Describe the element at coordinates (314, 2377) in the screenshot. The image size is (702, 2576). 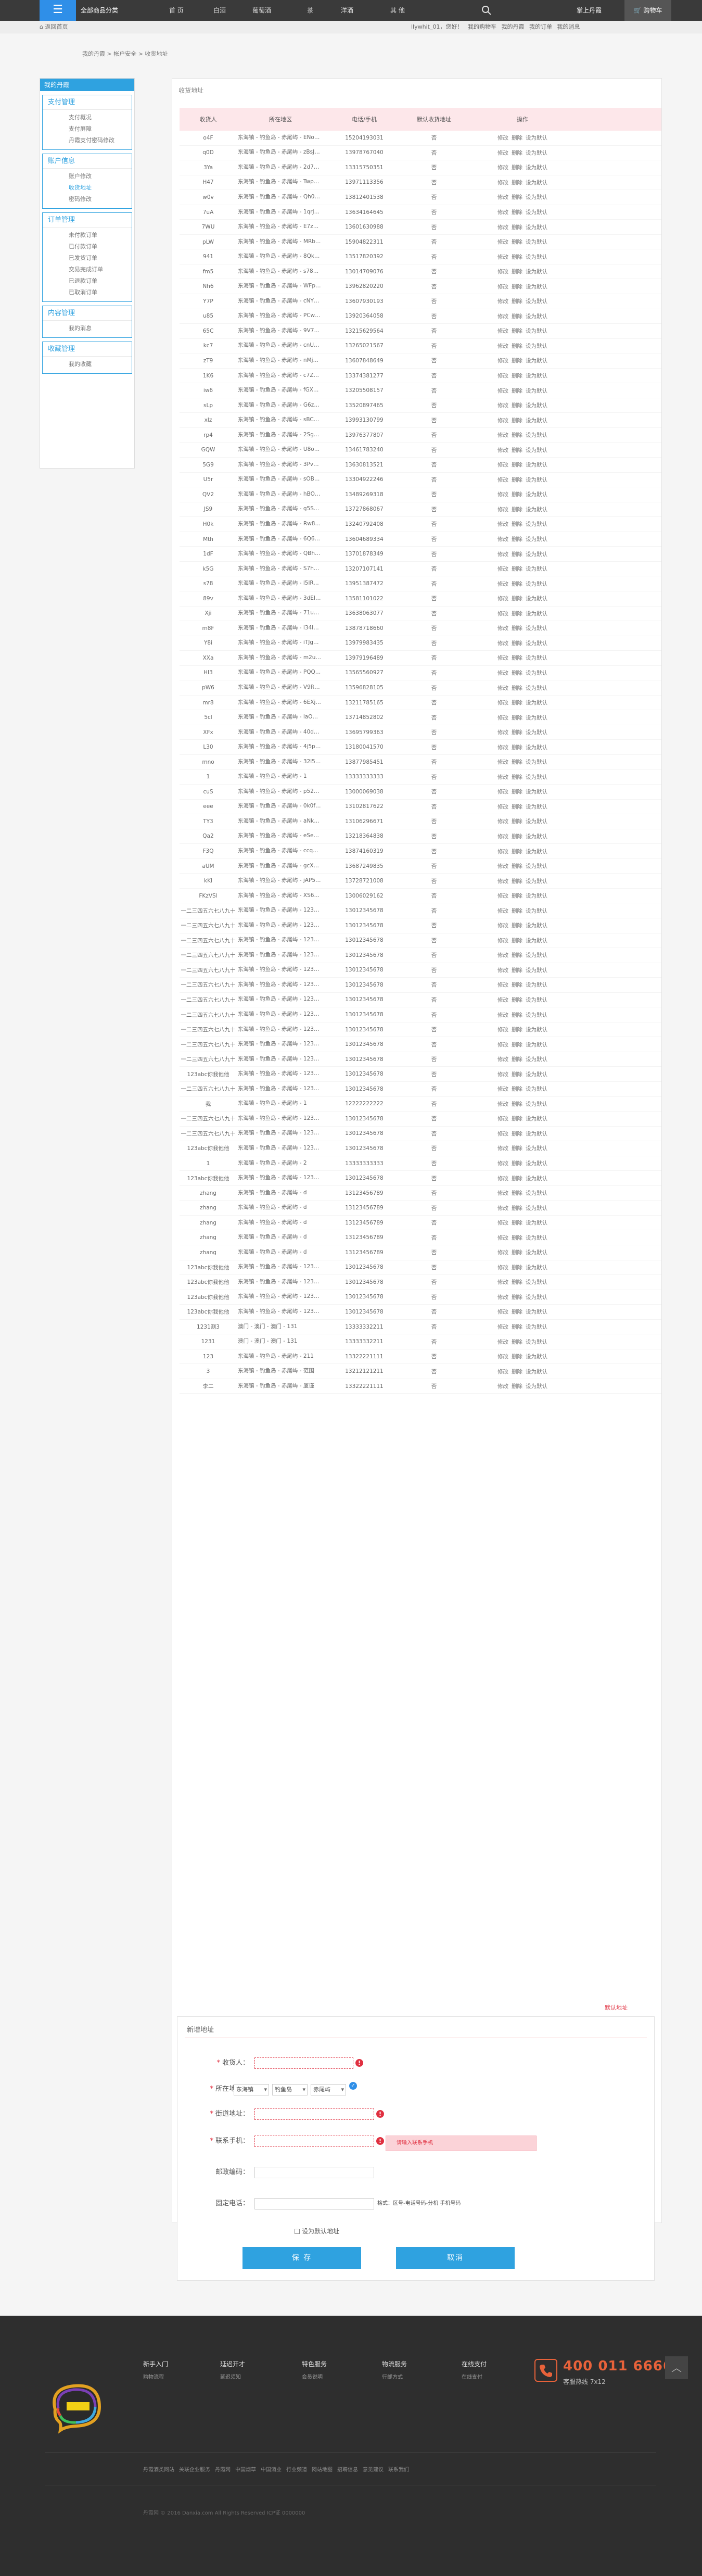
I see `footer-link: 会员说明` at that location.